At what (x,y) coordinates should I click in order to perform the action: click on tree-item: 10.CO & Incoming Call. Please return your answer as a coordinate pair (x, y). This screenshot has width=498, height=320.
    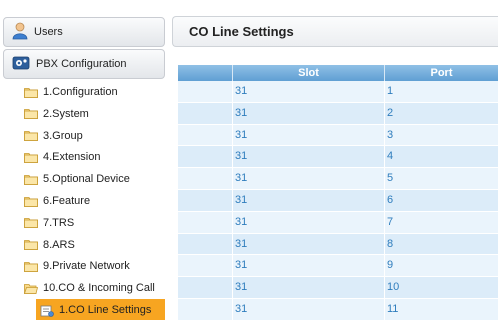
    Looking at the image, I should click on (94, 288).